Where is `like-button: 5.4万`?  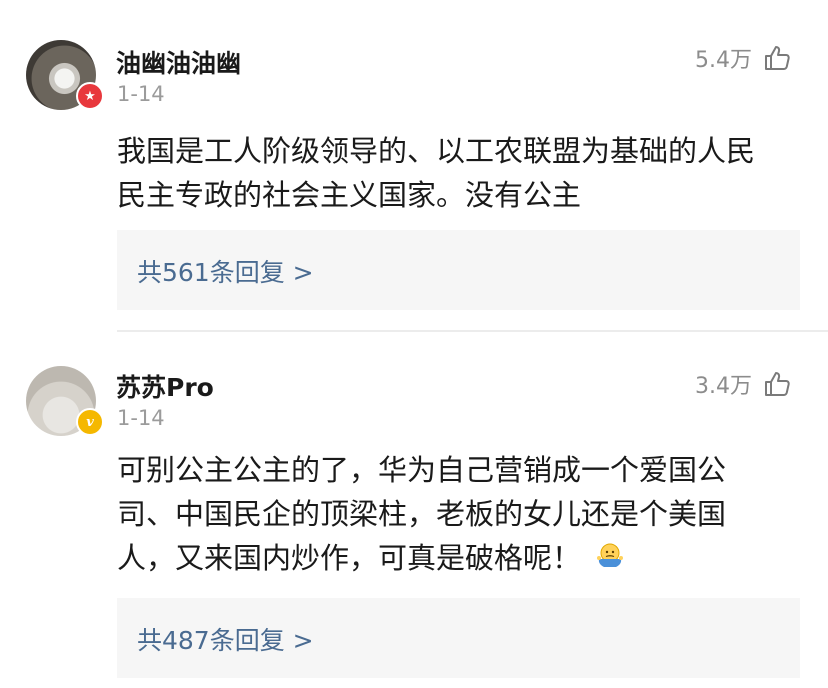 like-button: 5.4万 is located at coordinates (743, 58).